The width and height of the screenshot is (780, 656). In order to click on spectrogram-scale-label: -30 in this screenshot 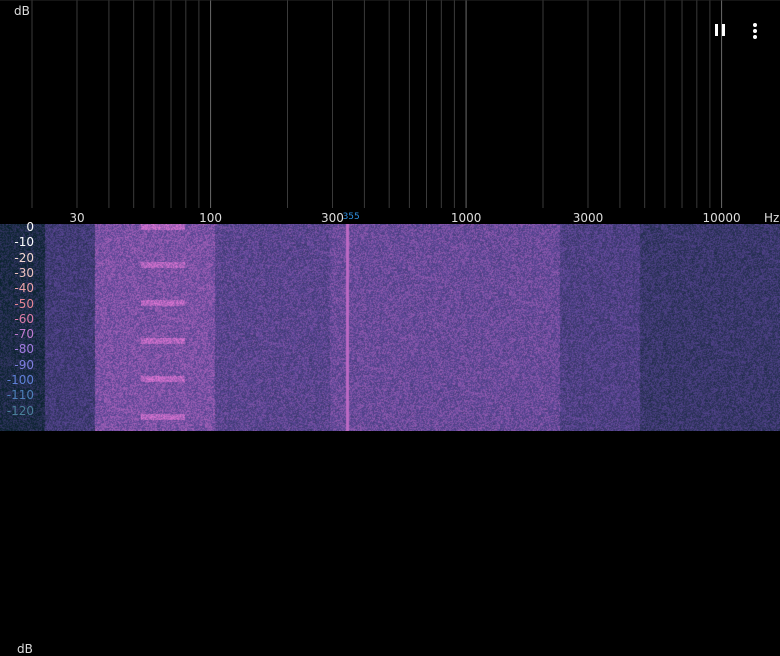, I will do `click(24, 272)`.